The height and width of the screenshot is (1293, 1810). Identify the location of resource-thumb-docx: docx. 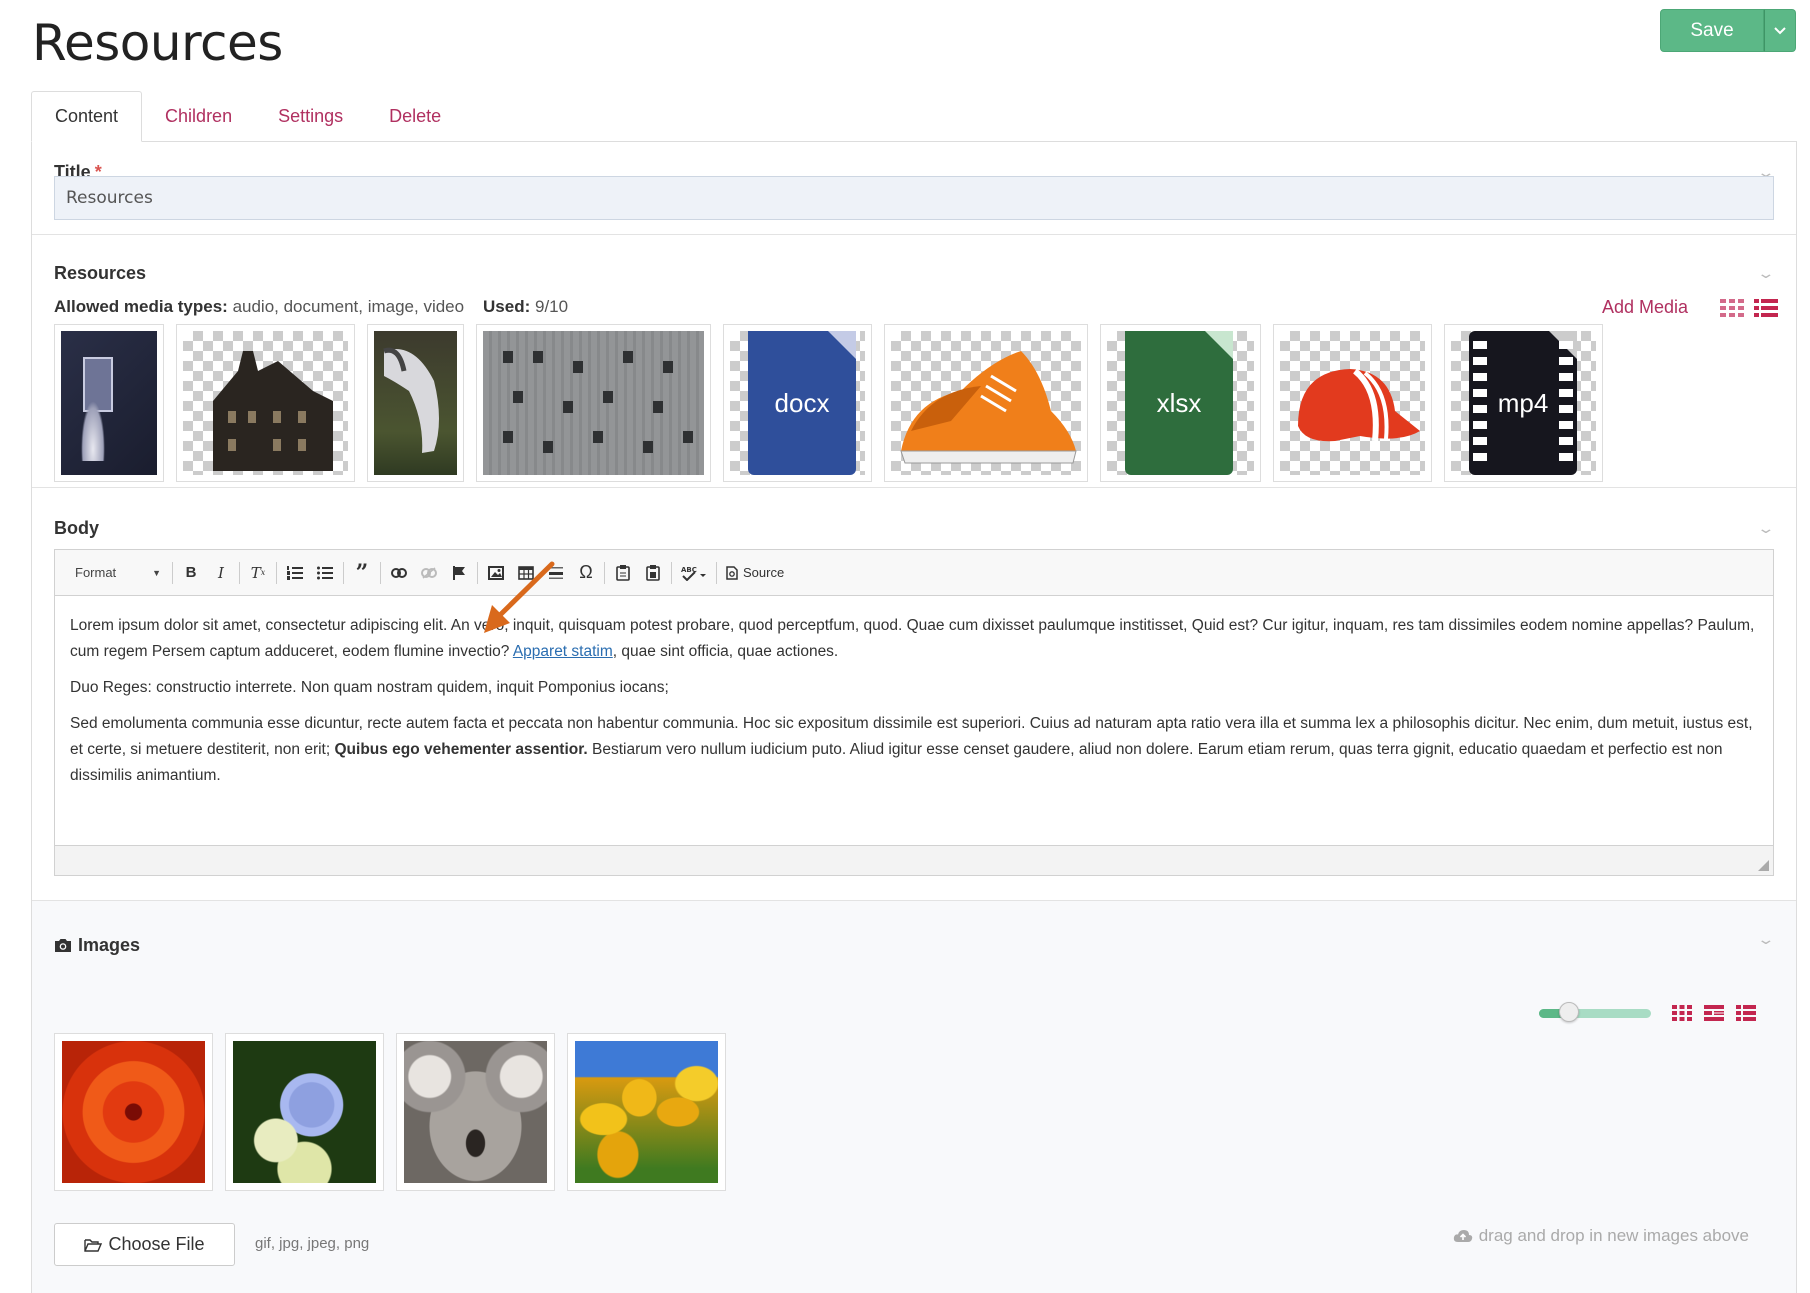
(797, 403).